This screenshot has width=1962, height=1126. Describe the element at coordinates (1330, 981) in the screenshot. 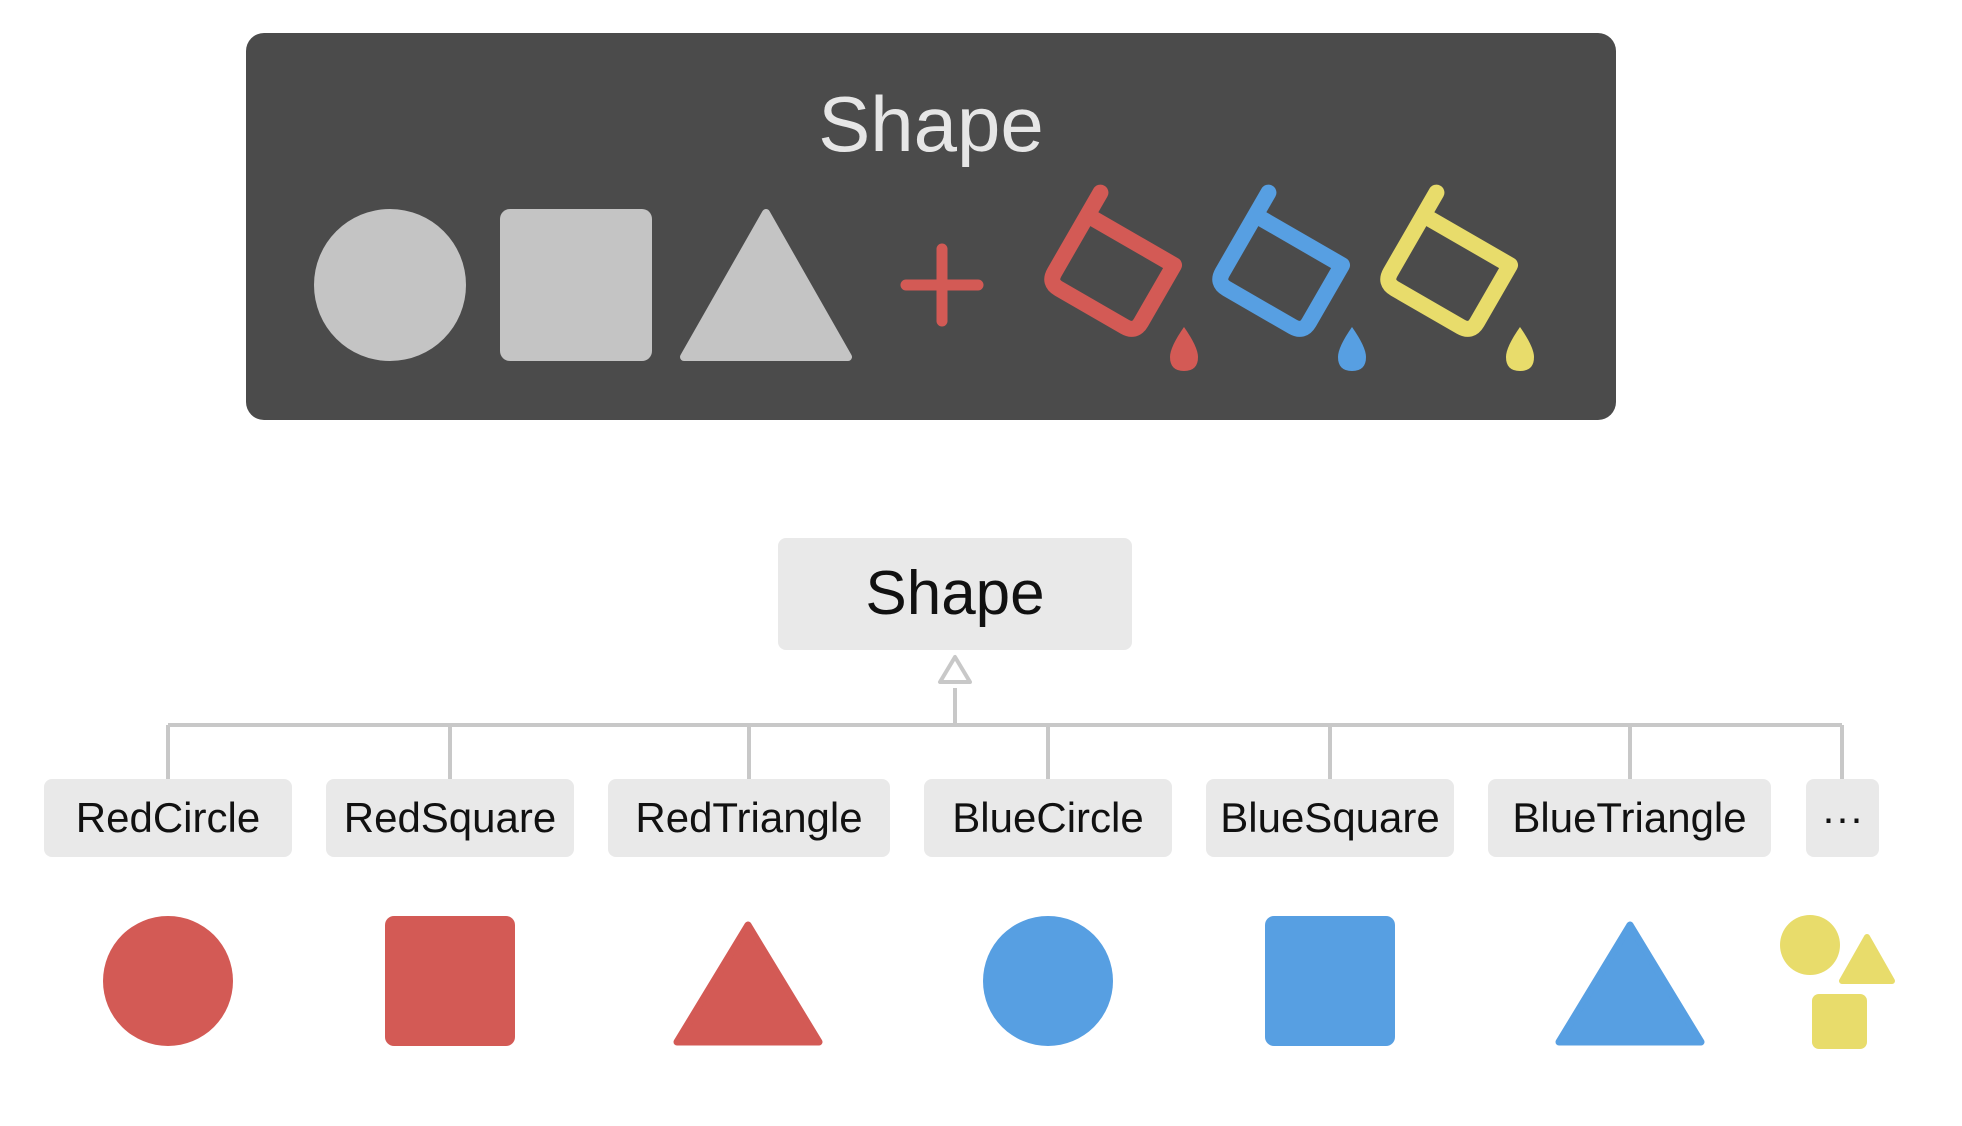

I see `blue-square-icon` at that location.